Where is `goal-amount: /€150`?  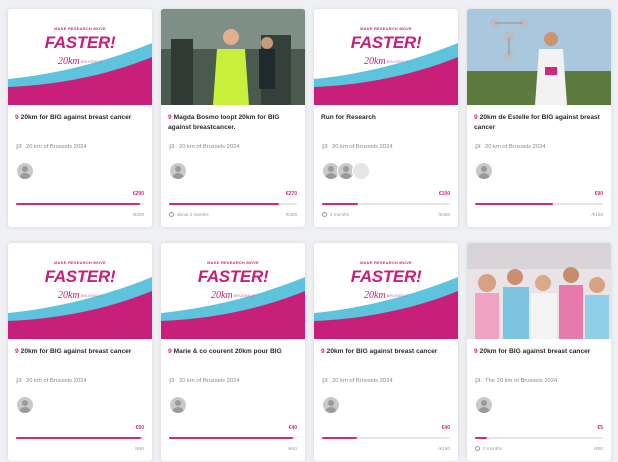 goal-amount: /€150 is located at coordinates (597, 214).